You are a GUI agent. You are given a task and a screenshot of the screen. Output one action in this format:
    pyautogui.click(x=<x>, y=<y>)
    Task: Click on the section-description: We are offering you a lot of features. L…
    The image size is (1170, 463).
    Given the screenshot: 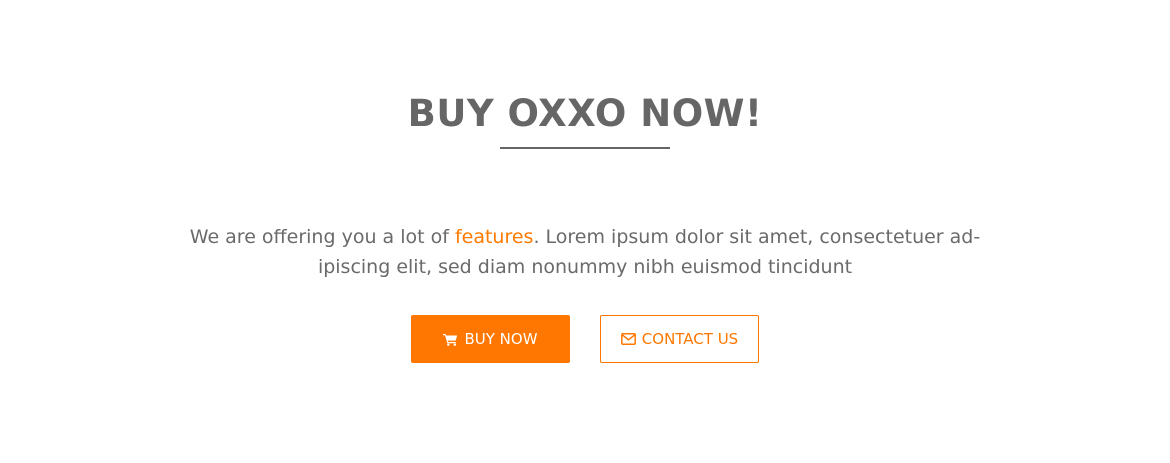 What is the action you would take?
    pyautogui.click(x=585, y=252)
    